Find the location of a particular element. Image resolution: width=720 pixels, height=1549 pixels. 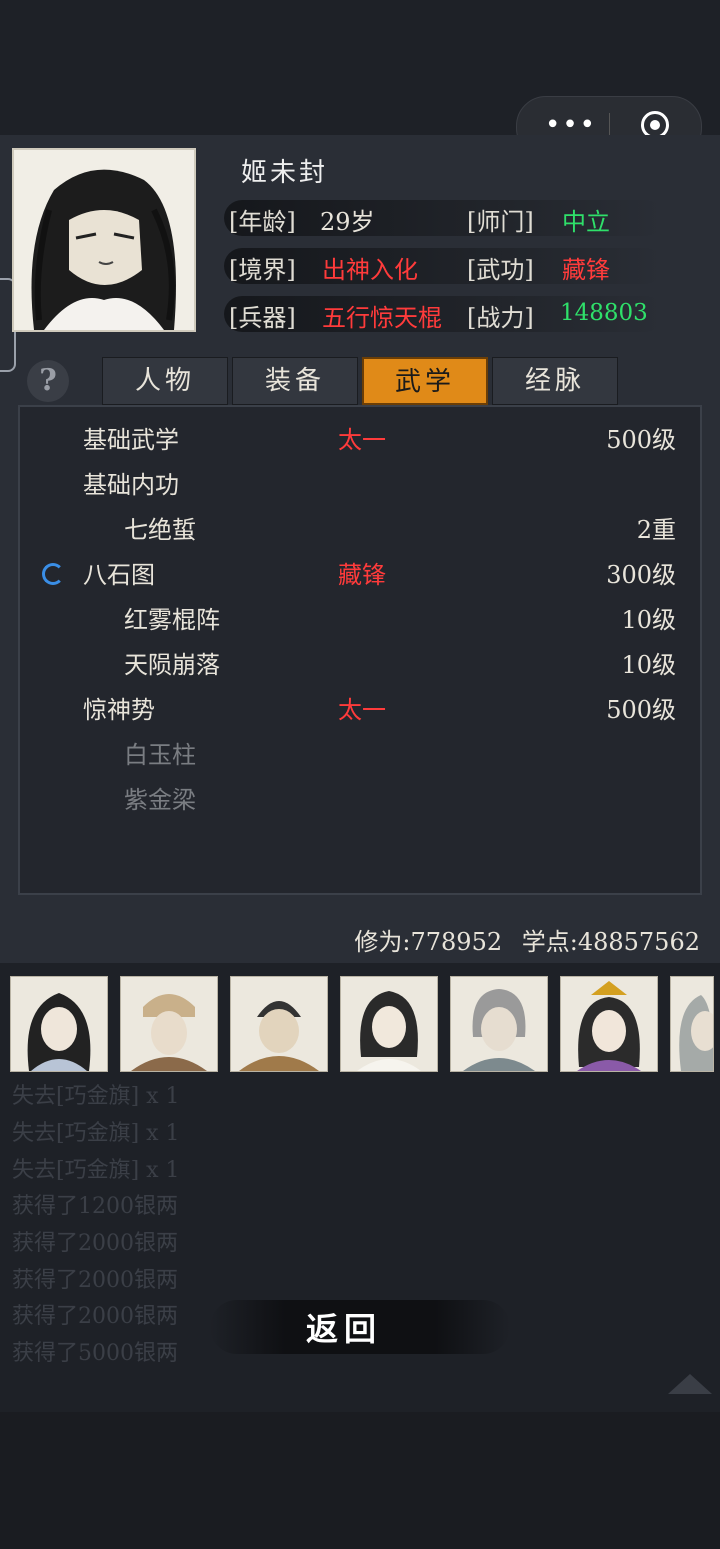

list-item: 基础武学 太一 500级 is located at coordinates (360, 440).